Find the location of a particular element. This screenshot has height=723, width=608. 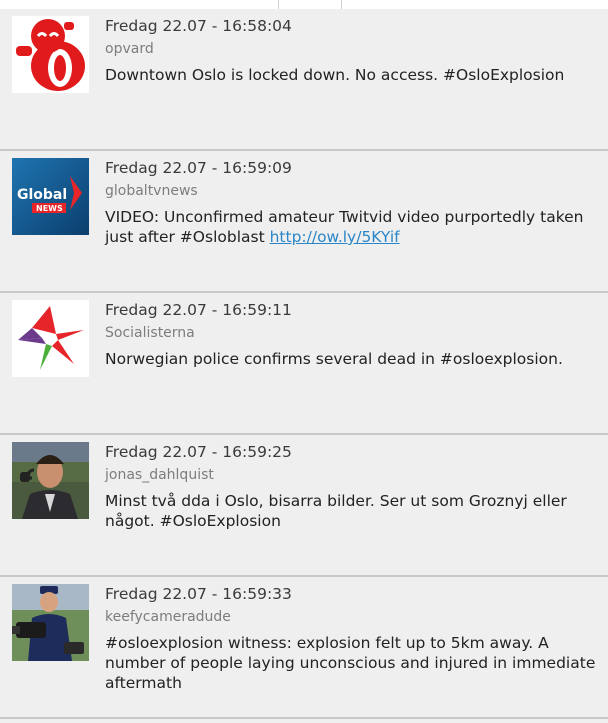

star-logo-icon is located at coordinates (50, 338).